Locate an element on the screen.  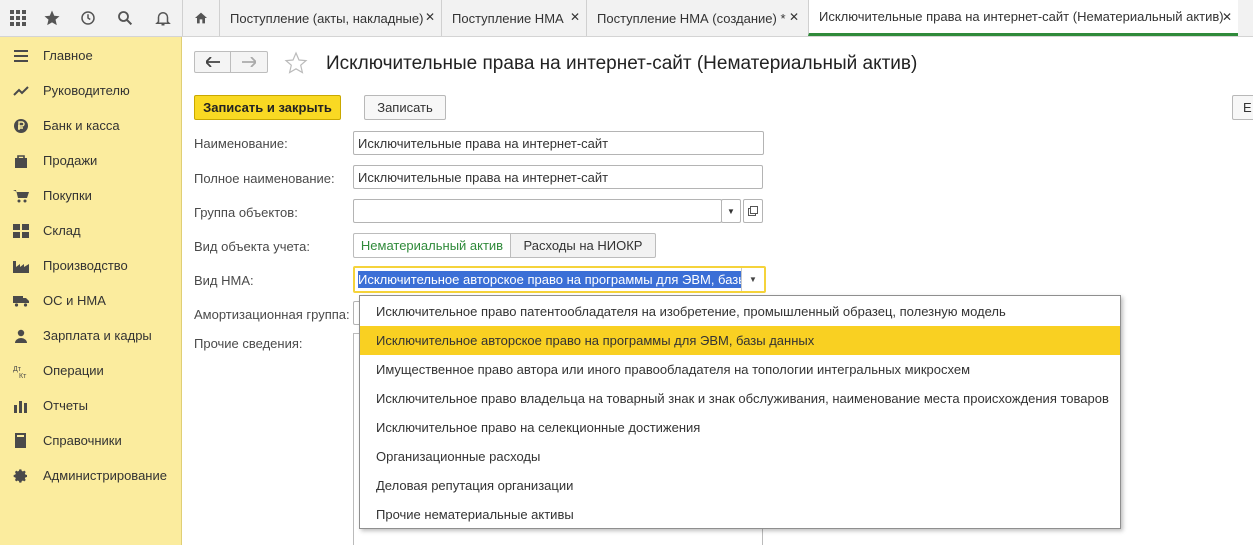
menu-icon is located at coordinates (21, 56).